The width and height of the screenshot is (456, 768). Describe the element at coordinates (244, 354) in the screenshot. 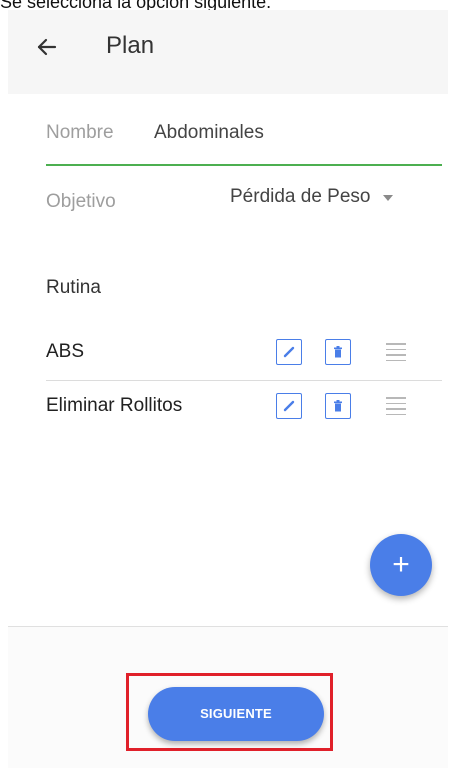

I see `routine-row: ABS` at that location.